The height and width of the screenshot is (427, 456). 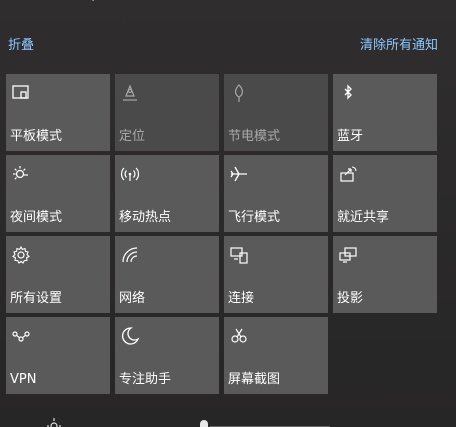 I want to click on screen-snip-icon, so click(x=239, y=336).